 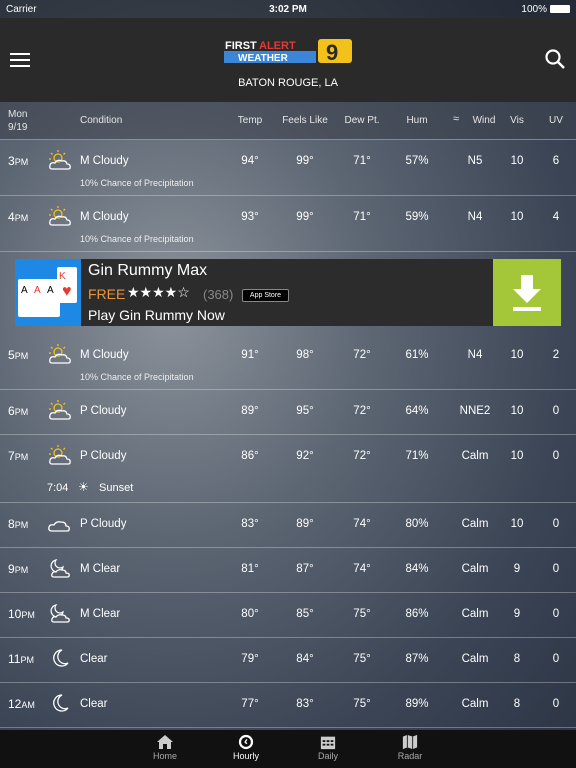 What do you see at coordinates (556, 217) in the screenshot?
I see `uv-value: 4` at bounding box center [556, 217].